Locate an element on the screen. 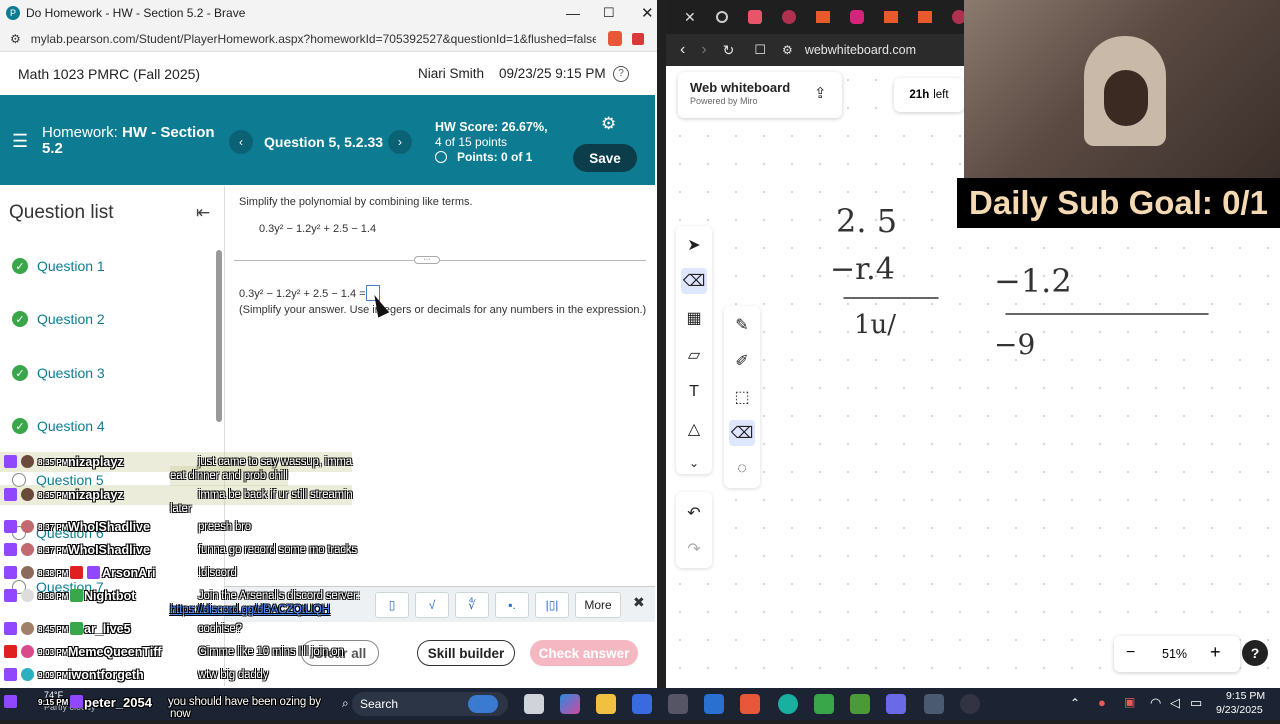 The height and width of the screenshot is (724, 1280). xbox-game-icon is located at coordinates (860, 704).